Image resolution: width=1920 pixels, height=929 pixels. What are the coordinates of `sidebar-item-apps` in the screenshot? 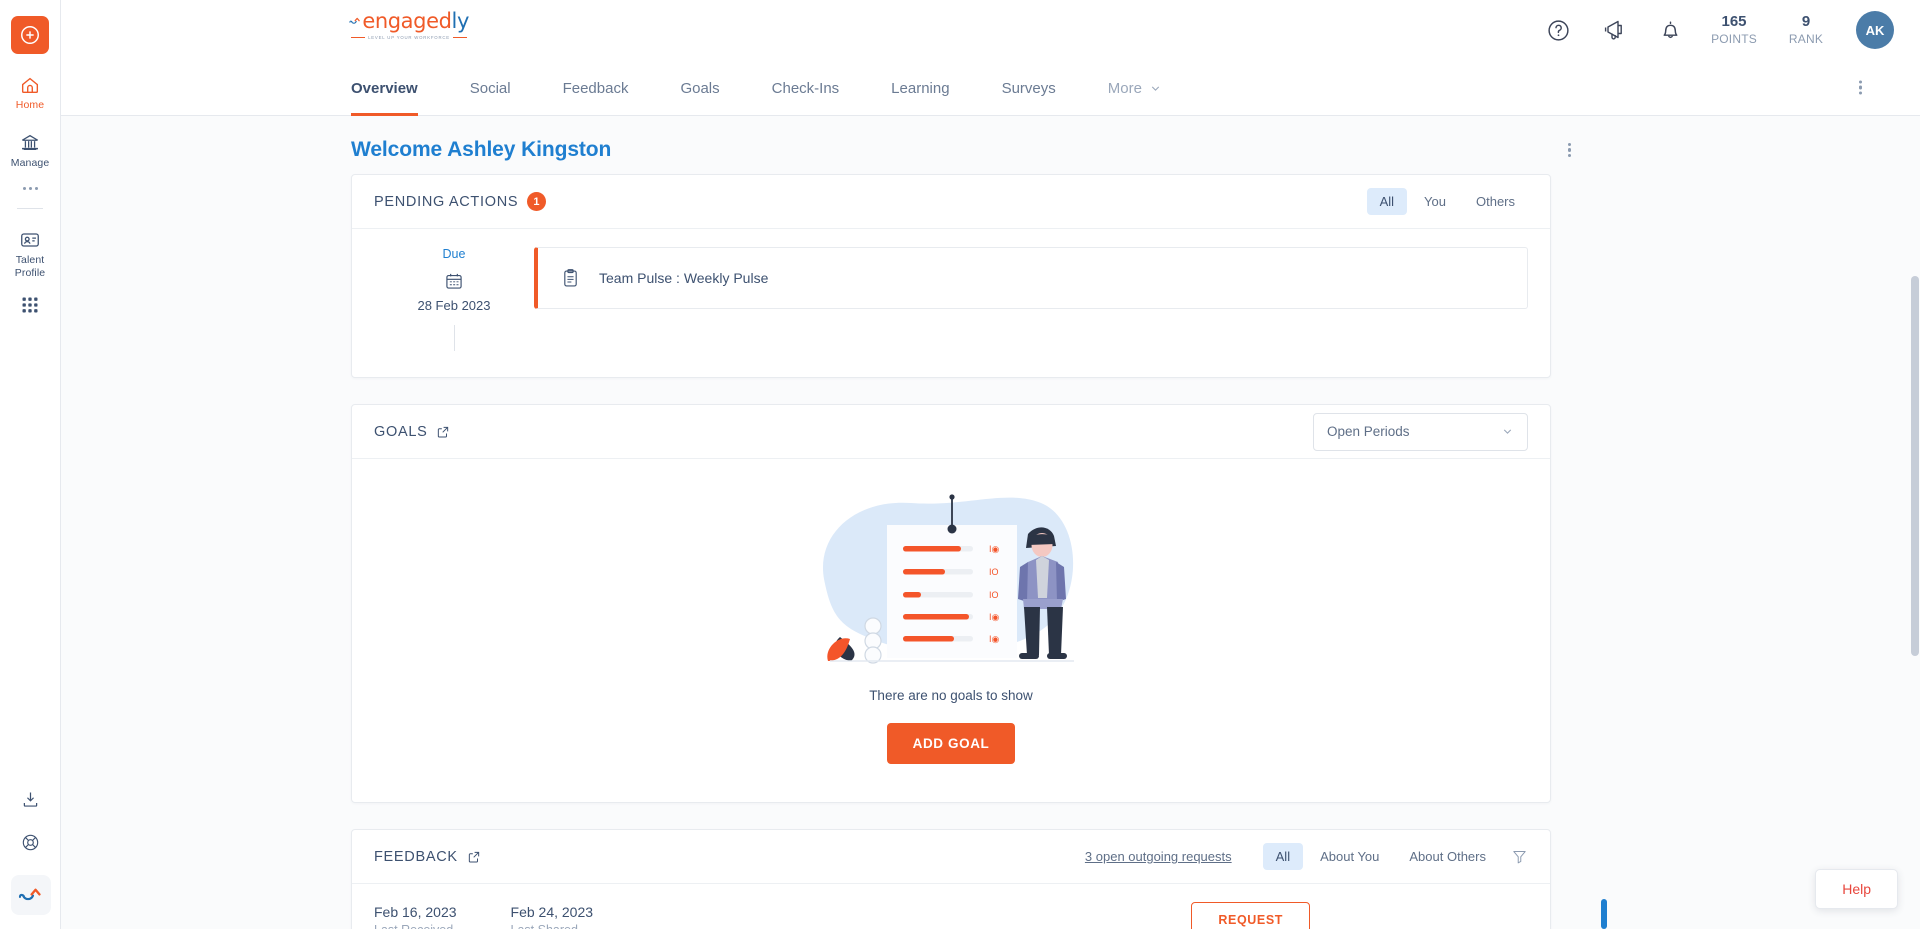 It's located at (30, 305).